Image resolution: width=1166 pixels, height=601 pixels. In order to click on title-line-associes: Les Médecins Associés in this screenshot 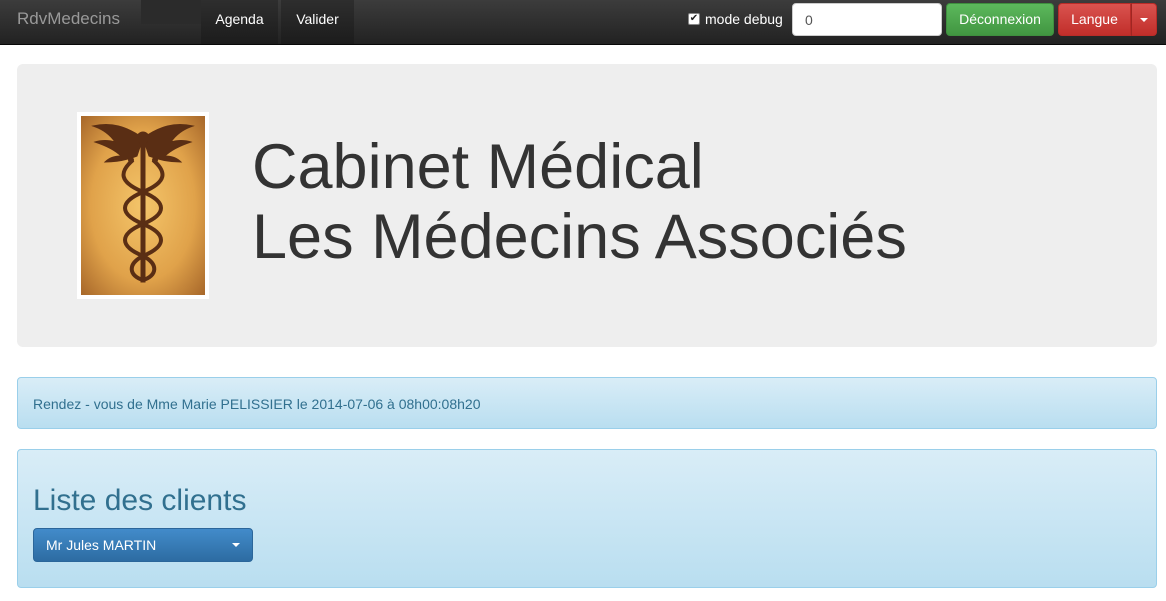, I will do `click(579, 237)`.